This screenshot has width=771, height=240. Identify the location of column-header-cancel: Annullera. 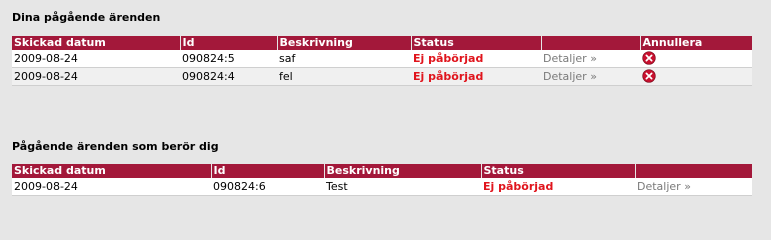
(696, 43).